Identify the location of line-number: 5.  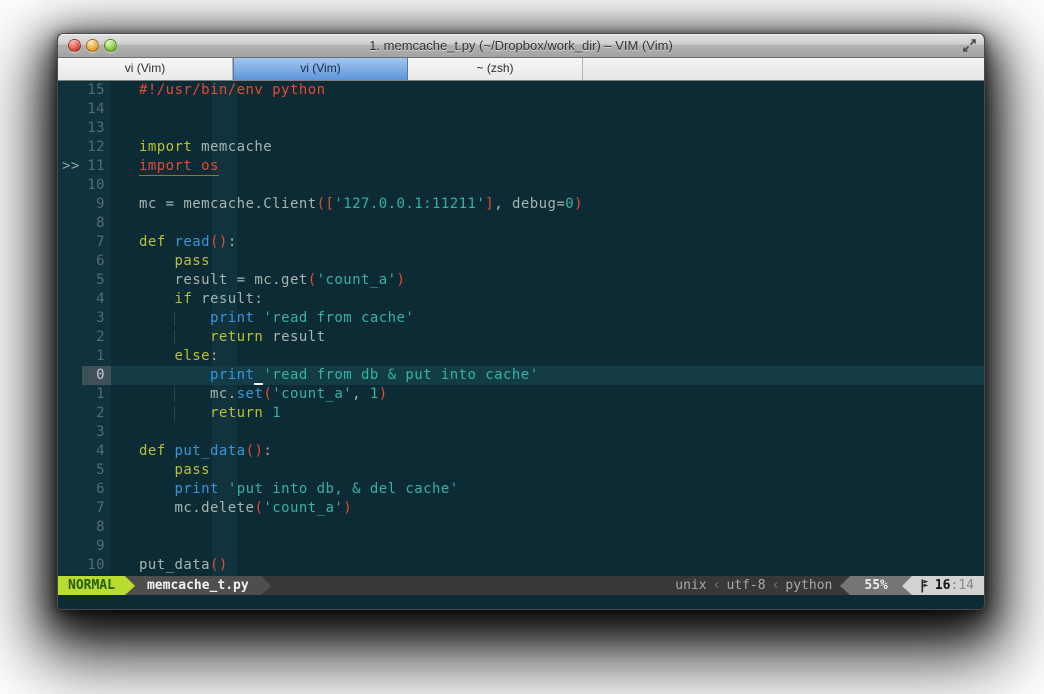
(96, 470).